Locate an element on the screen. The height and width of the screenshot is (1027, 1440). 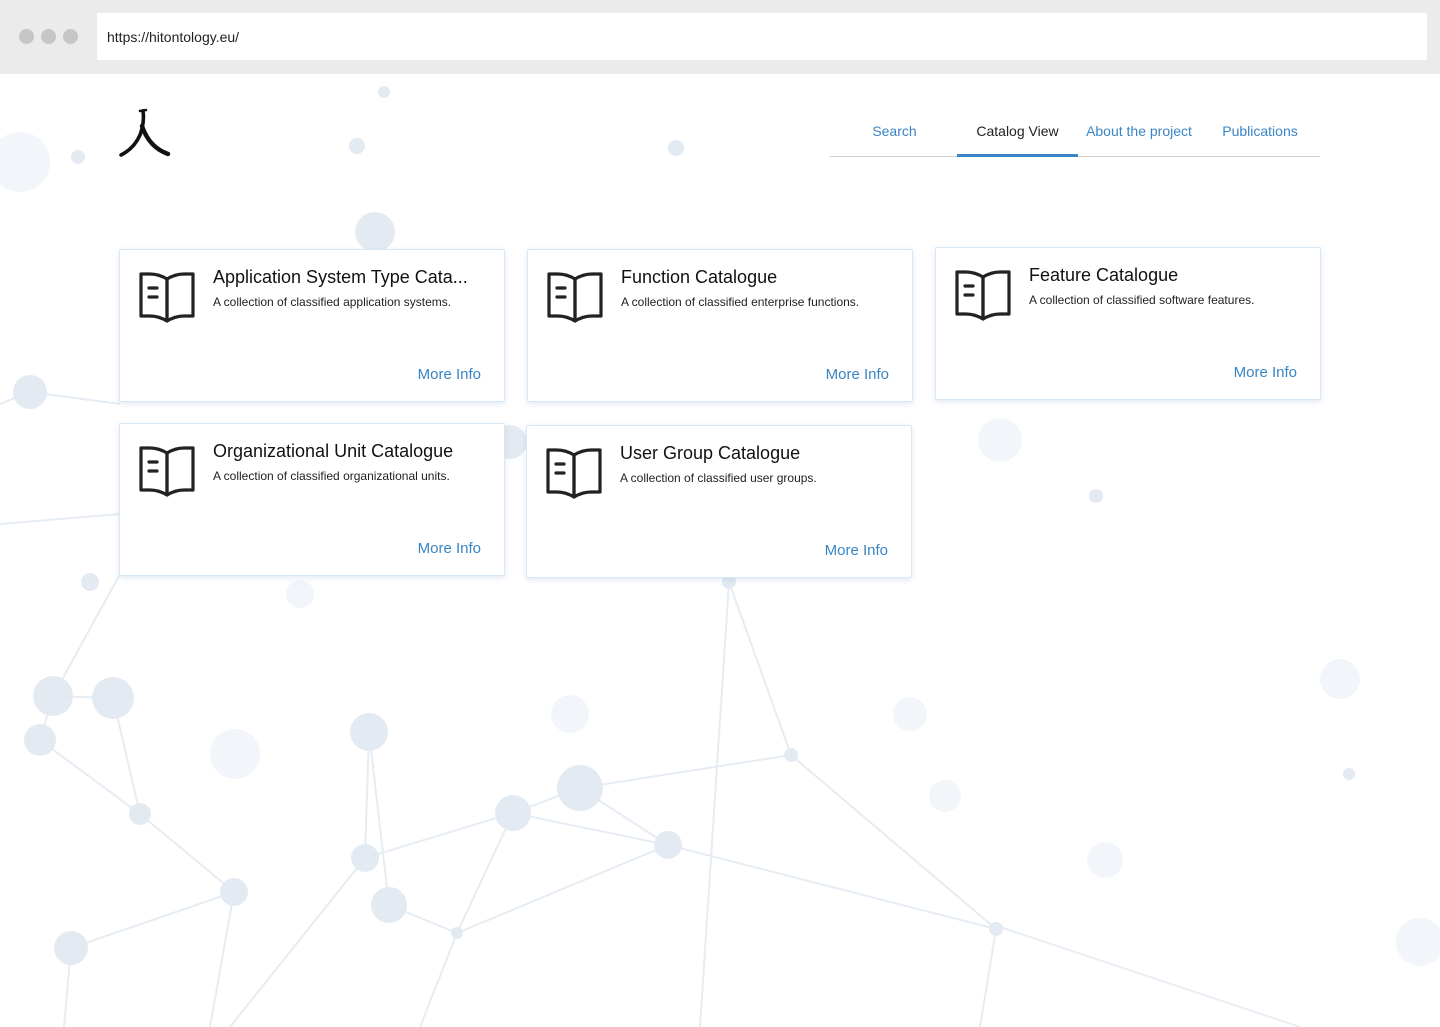
card-title: Function Catalogue is located at coordinates (699, 277).